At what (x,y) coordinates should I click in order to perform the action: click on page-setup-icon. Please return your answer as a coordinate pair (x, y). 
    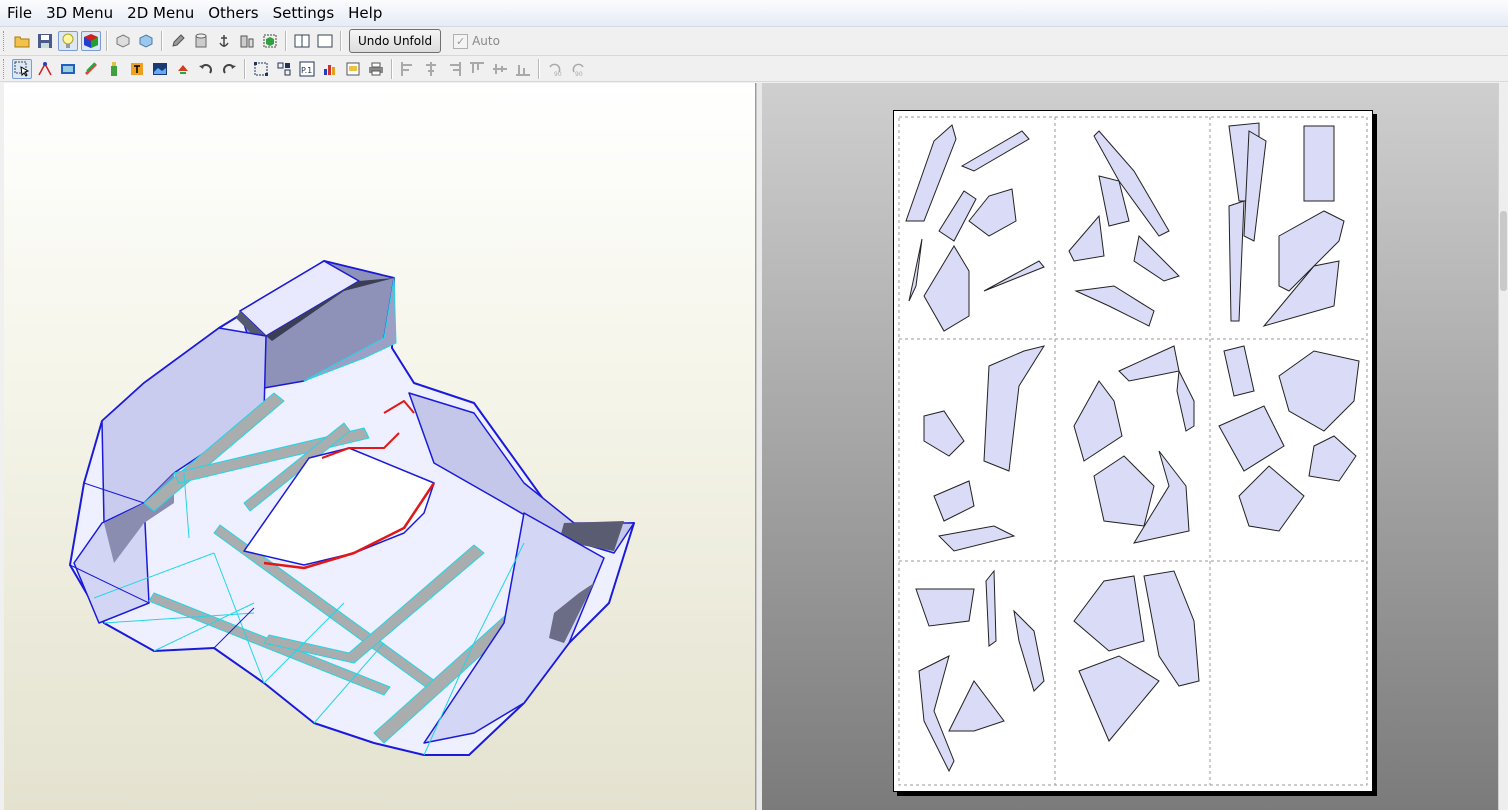
    Looking at the image, I should click on (353, 69).